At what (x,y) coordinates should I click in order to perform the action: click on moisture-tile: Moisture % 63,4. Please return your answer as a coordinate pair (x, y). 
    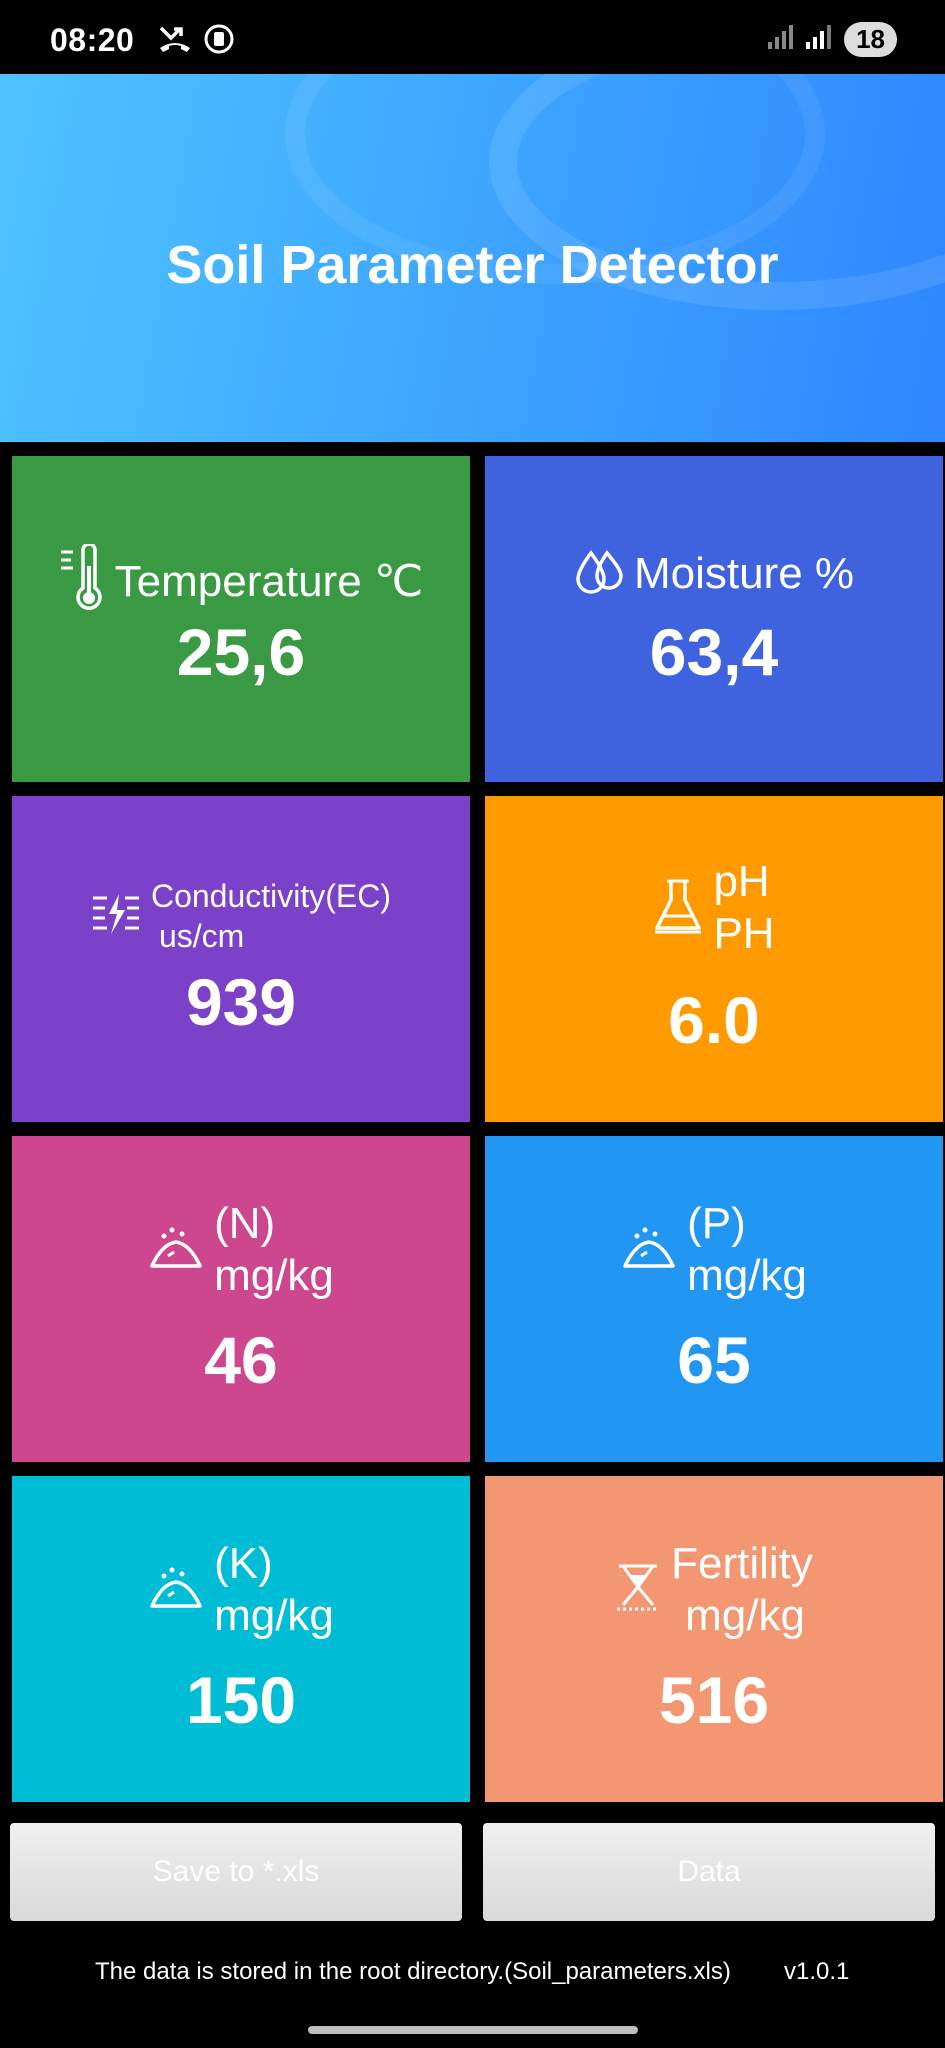
    Looking at the image, I should click on (714, 619).